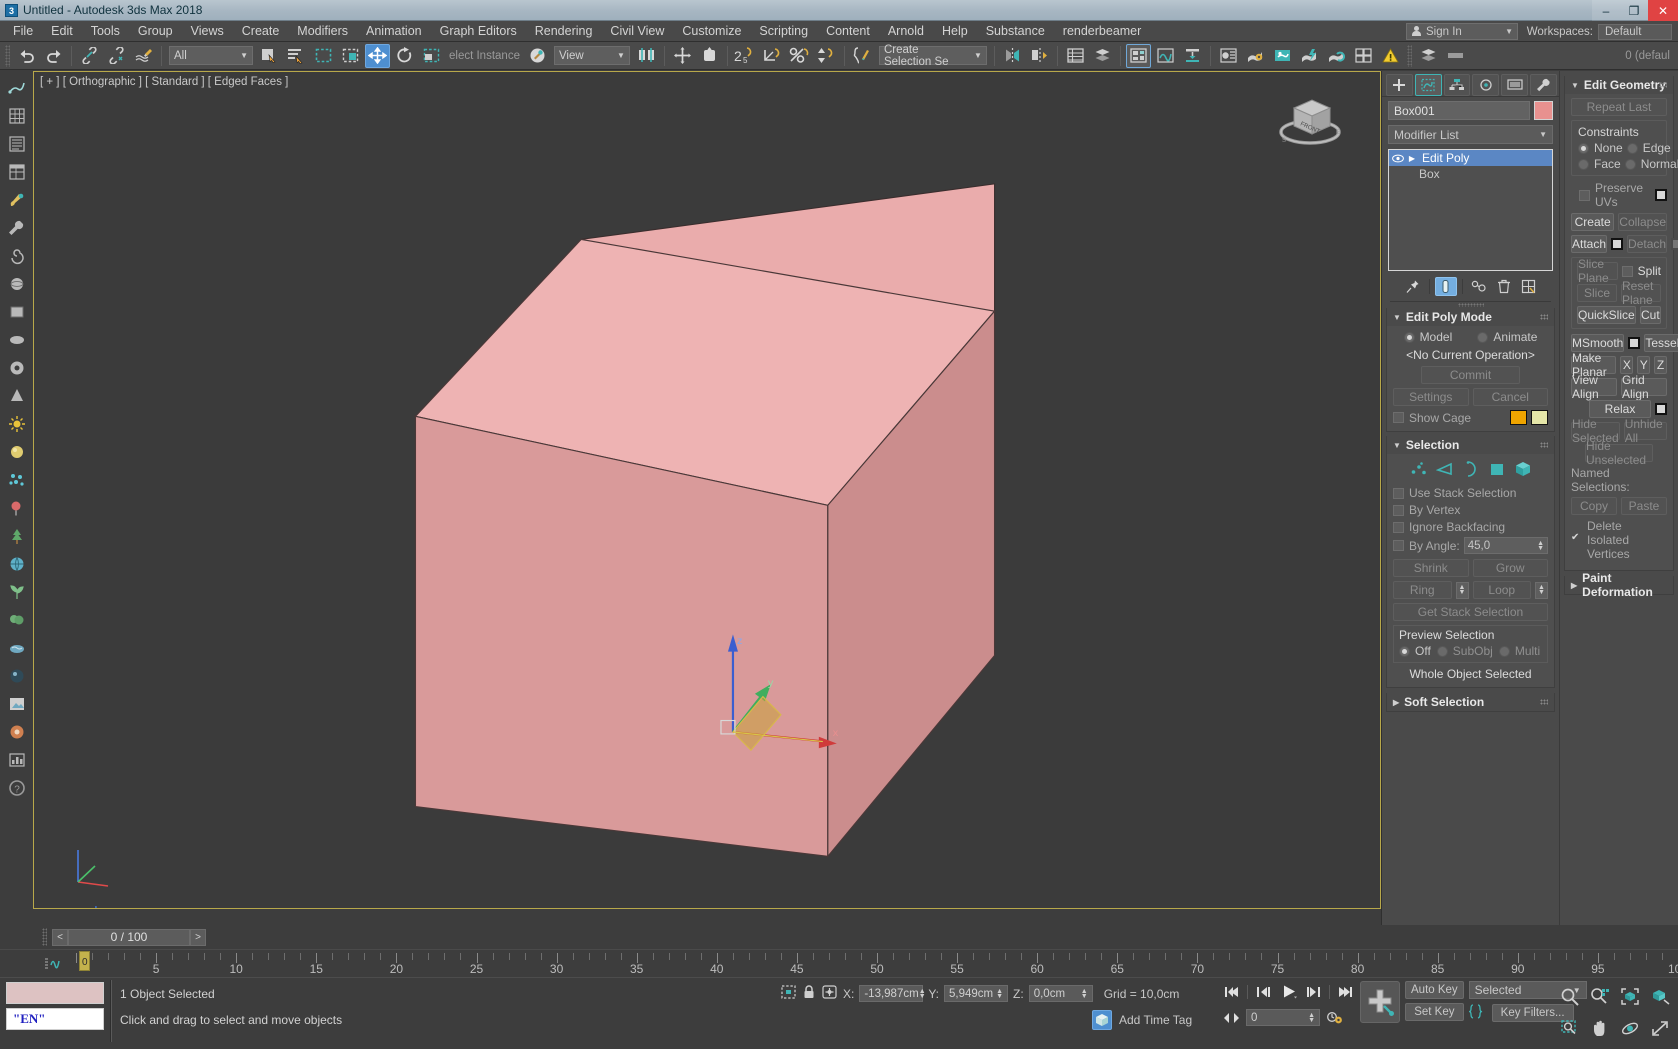  I want to click on repeat-last-button: Repeat Last, so click(1619, 107).